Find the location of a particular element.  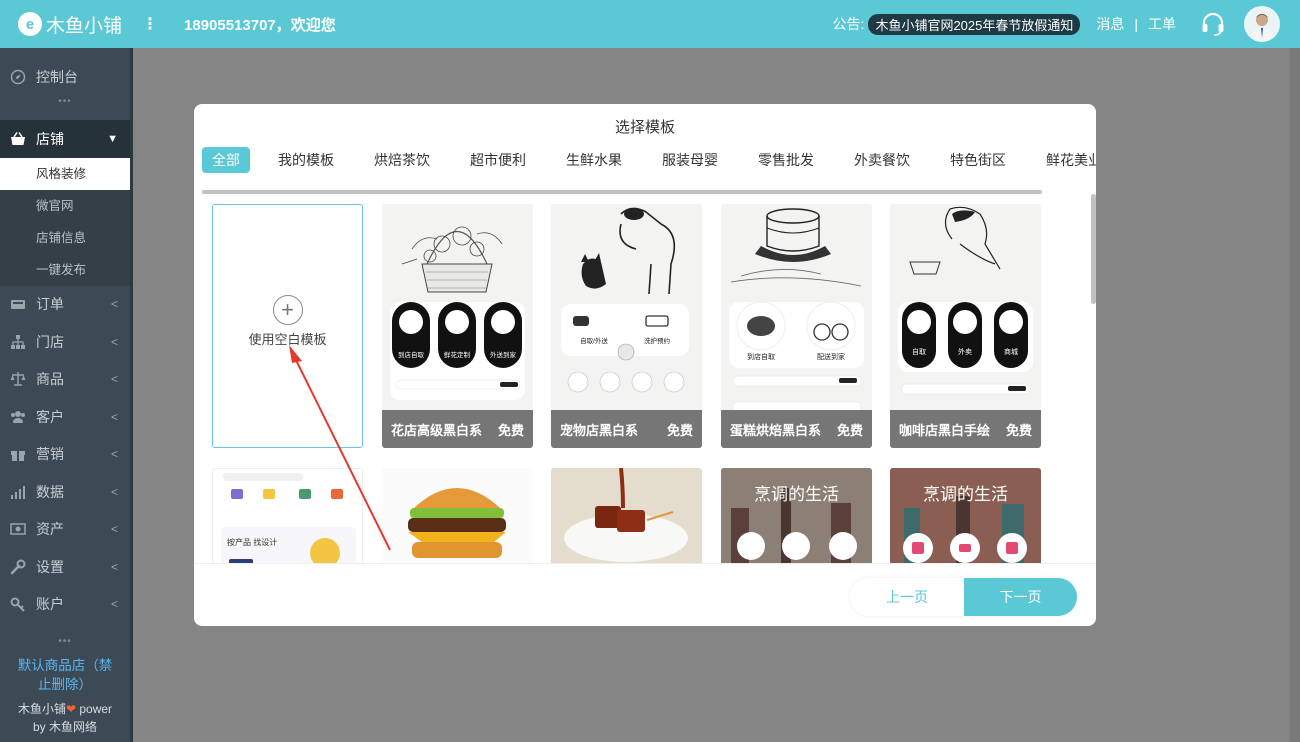

grid-scrollbar is located at coordinates (1093, 249).